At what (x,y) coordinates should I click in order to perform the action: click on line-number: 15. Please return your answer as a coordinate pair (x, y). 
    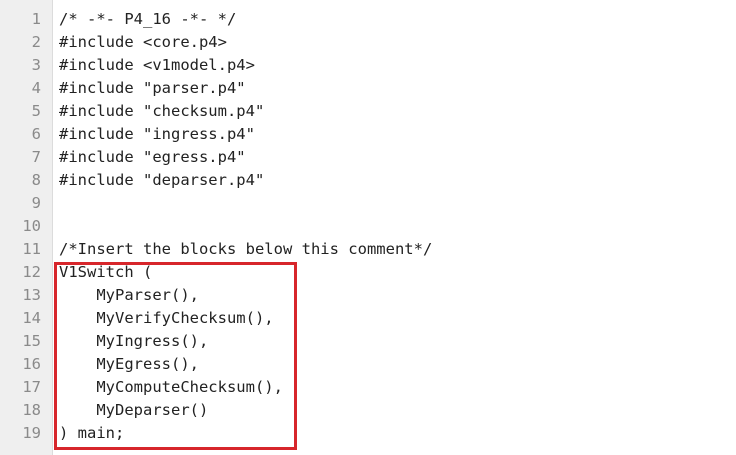
    Looking at the image, I should click on (31, 341).